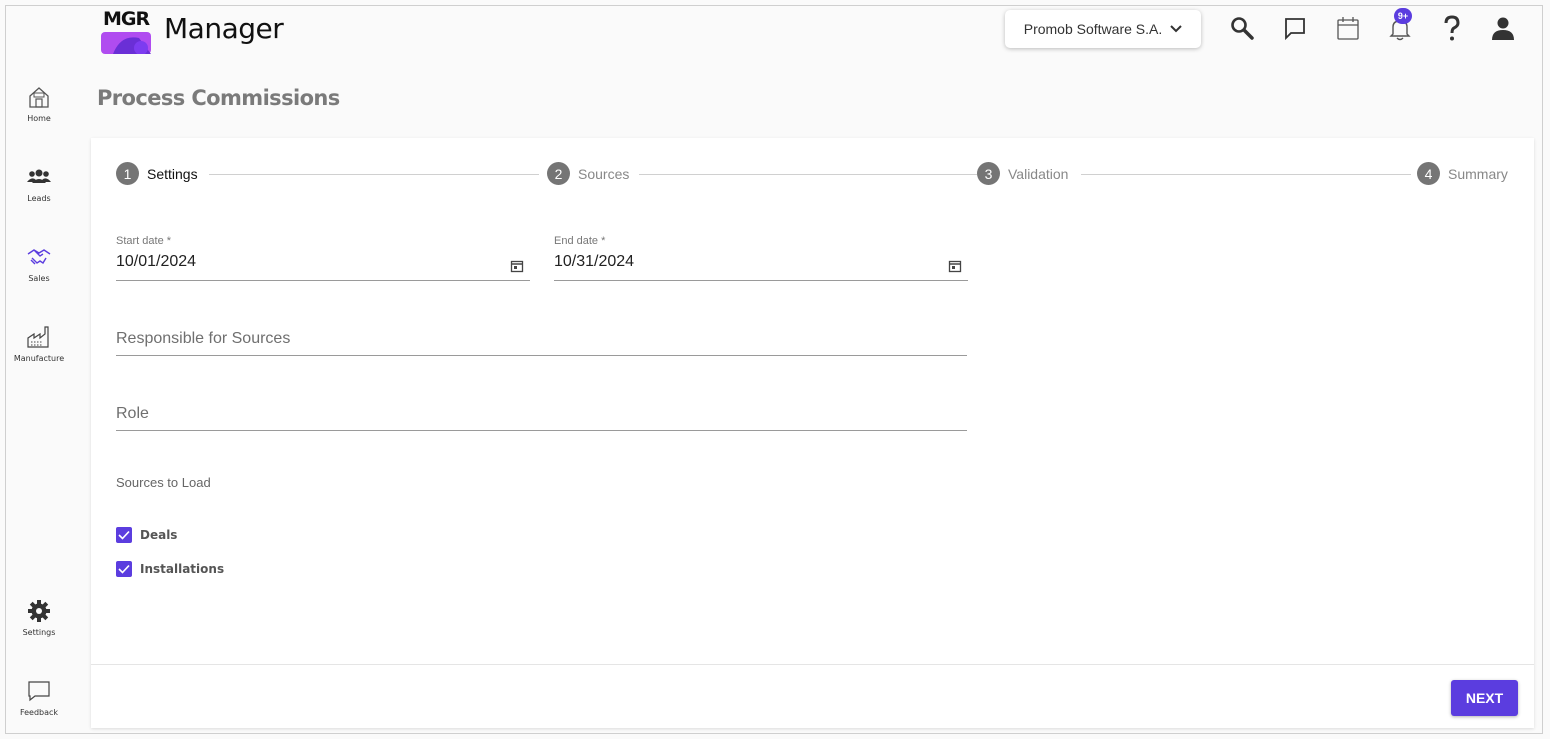  I want to click on user-avatar-icon, so click(1503, 28).